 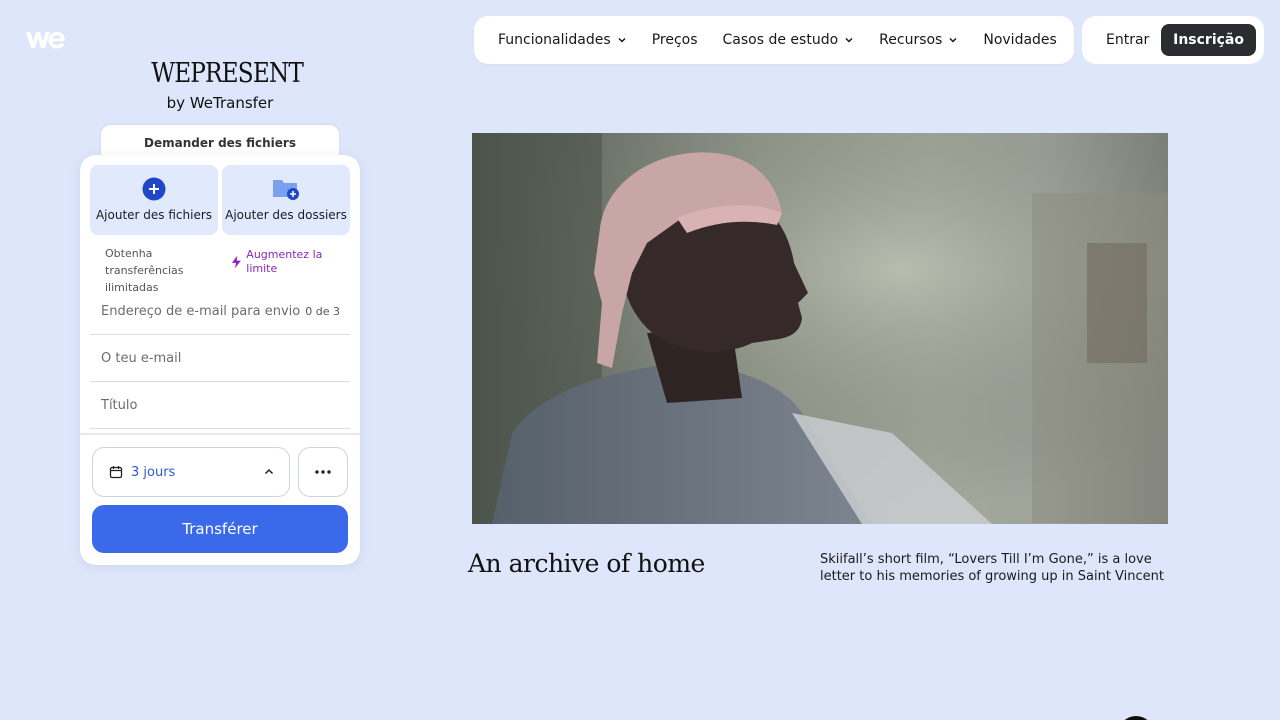 What do you see at coordinates (586, 563) in the screenshot?
I see `article-title: An archive of home` at bounding box center [586, 563].